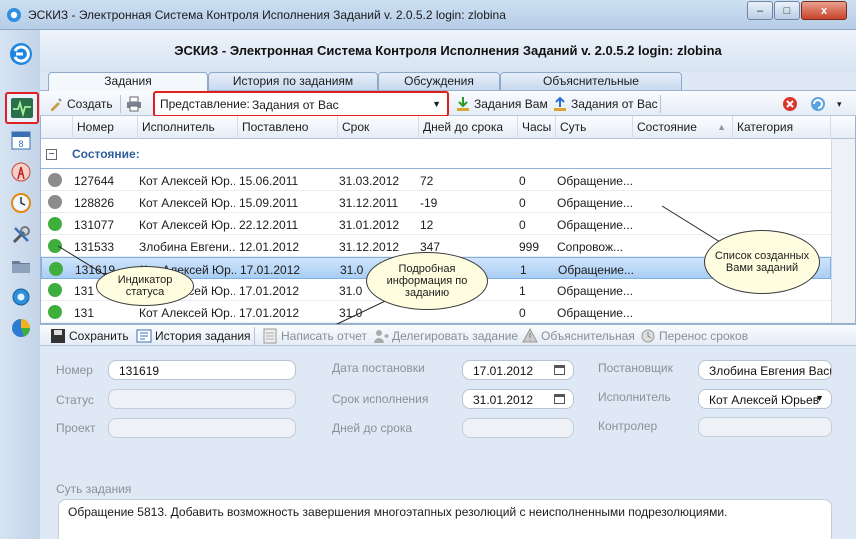 Image resolution: width=856 pixels, height=539 pixels. I want to click on column-header-state: Состояние ▲, so click(683, 127).